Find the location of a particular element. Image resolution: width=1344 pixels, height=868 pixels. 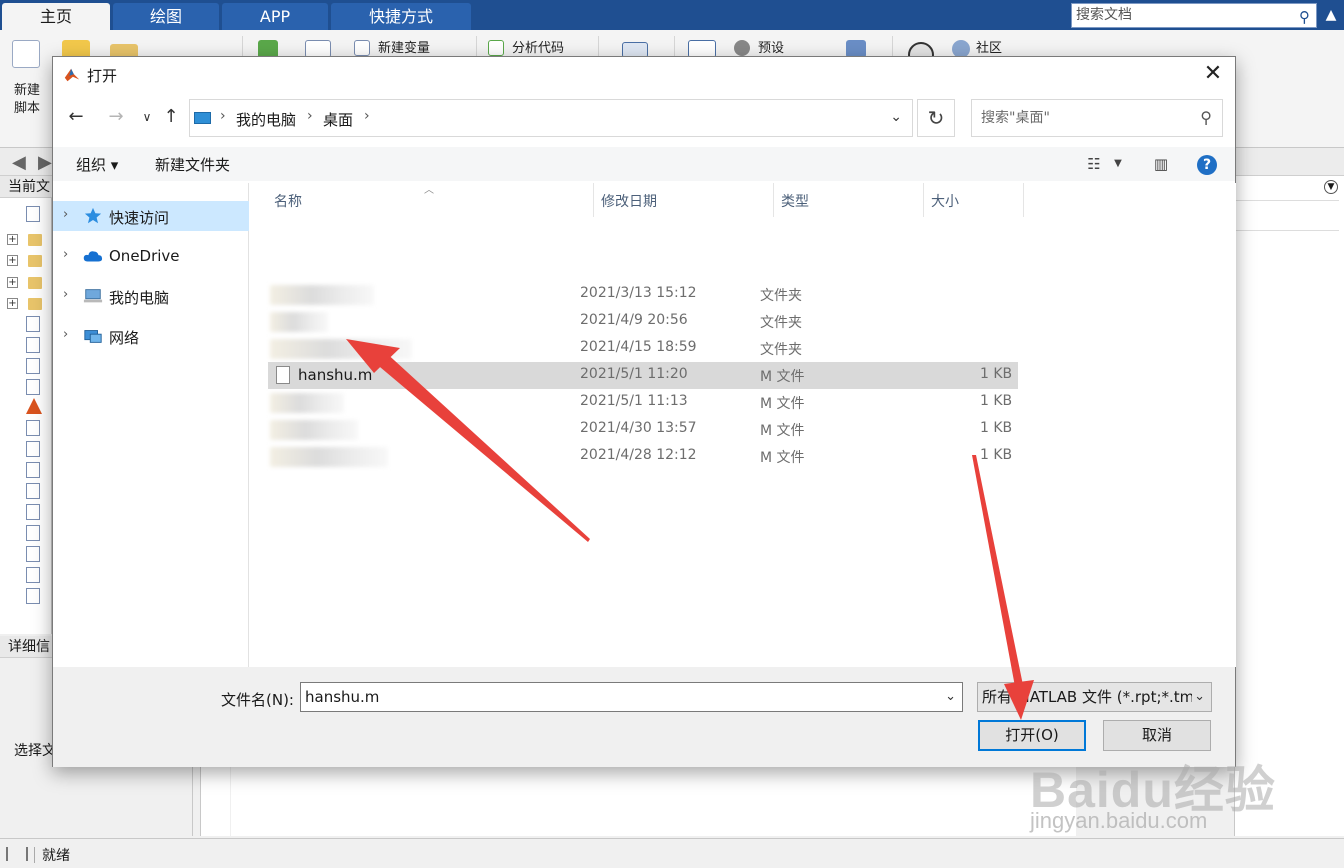

up-button: ↑ is located at coordinates (171, 117).